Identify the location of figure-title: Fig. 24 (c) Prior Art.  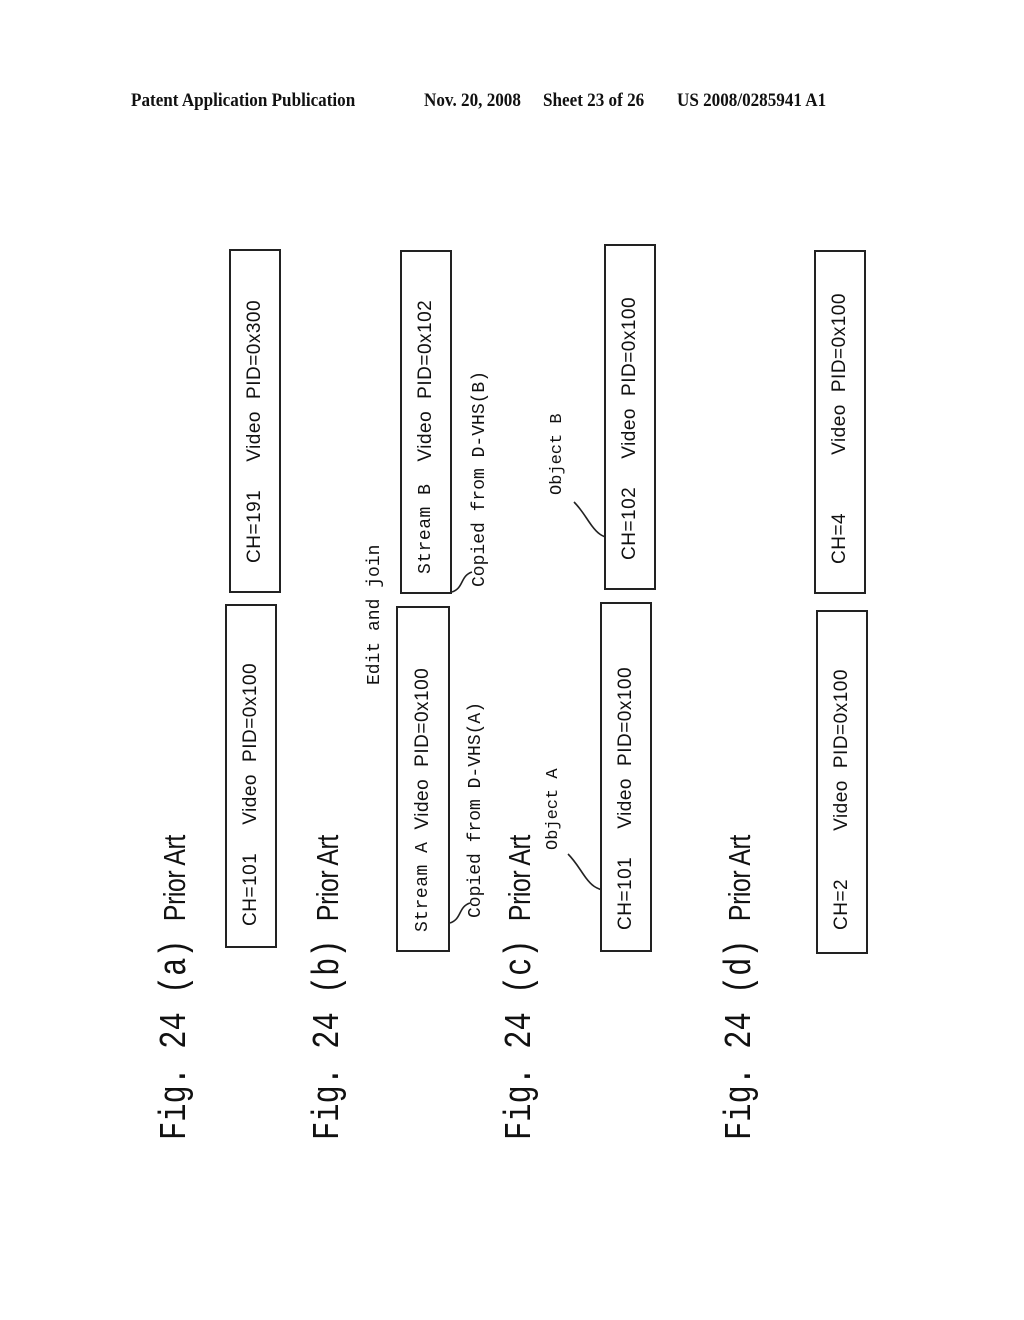
(520, 987).